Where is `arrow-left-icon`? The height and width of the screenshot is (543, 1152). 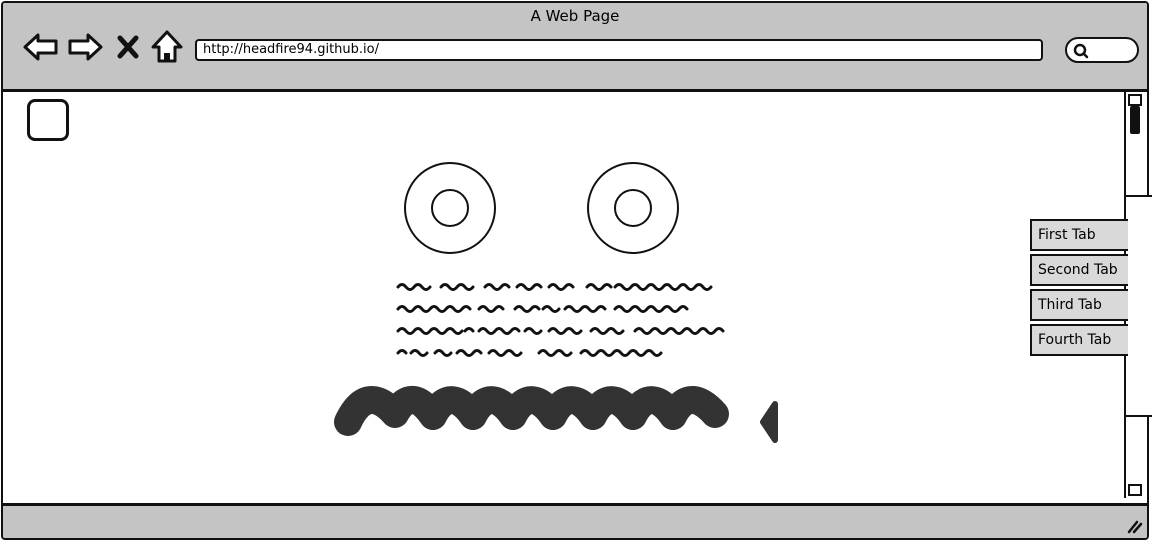 arrow-left-icon is located at coordinates (40, 47).